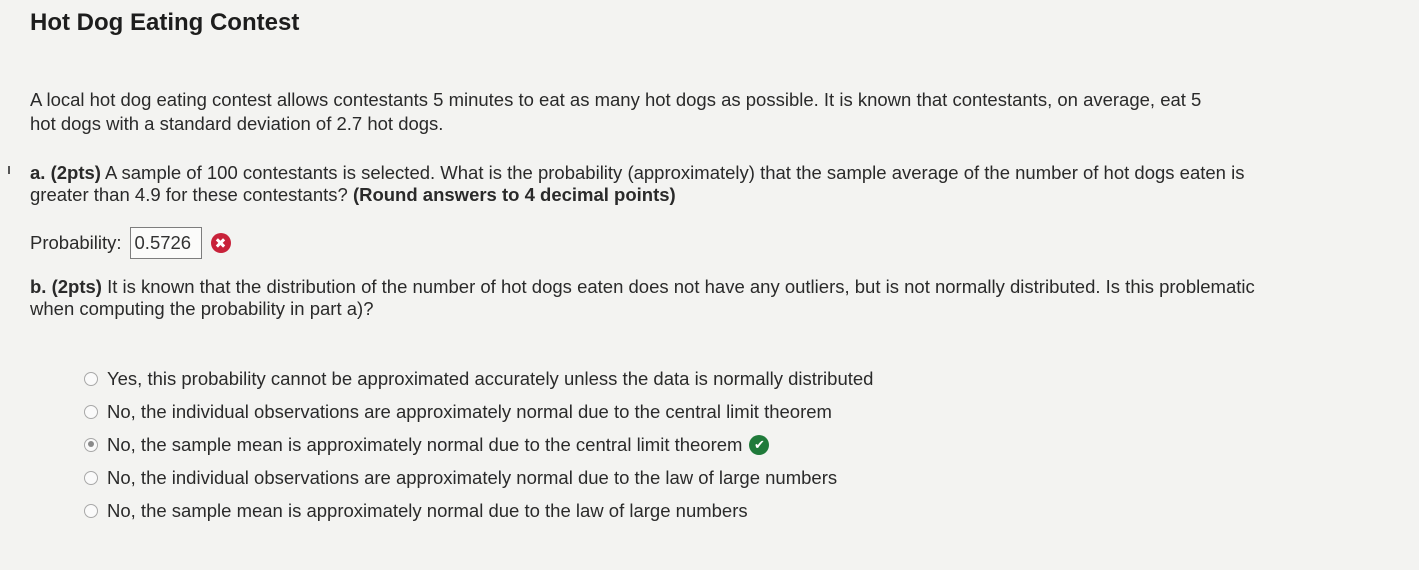 The image size is (1419, 570). I want to click on part-a-label: a. (2pts), so click(65, 172).